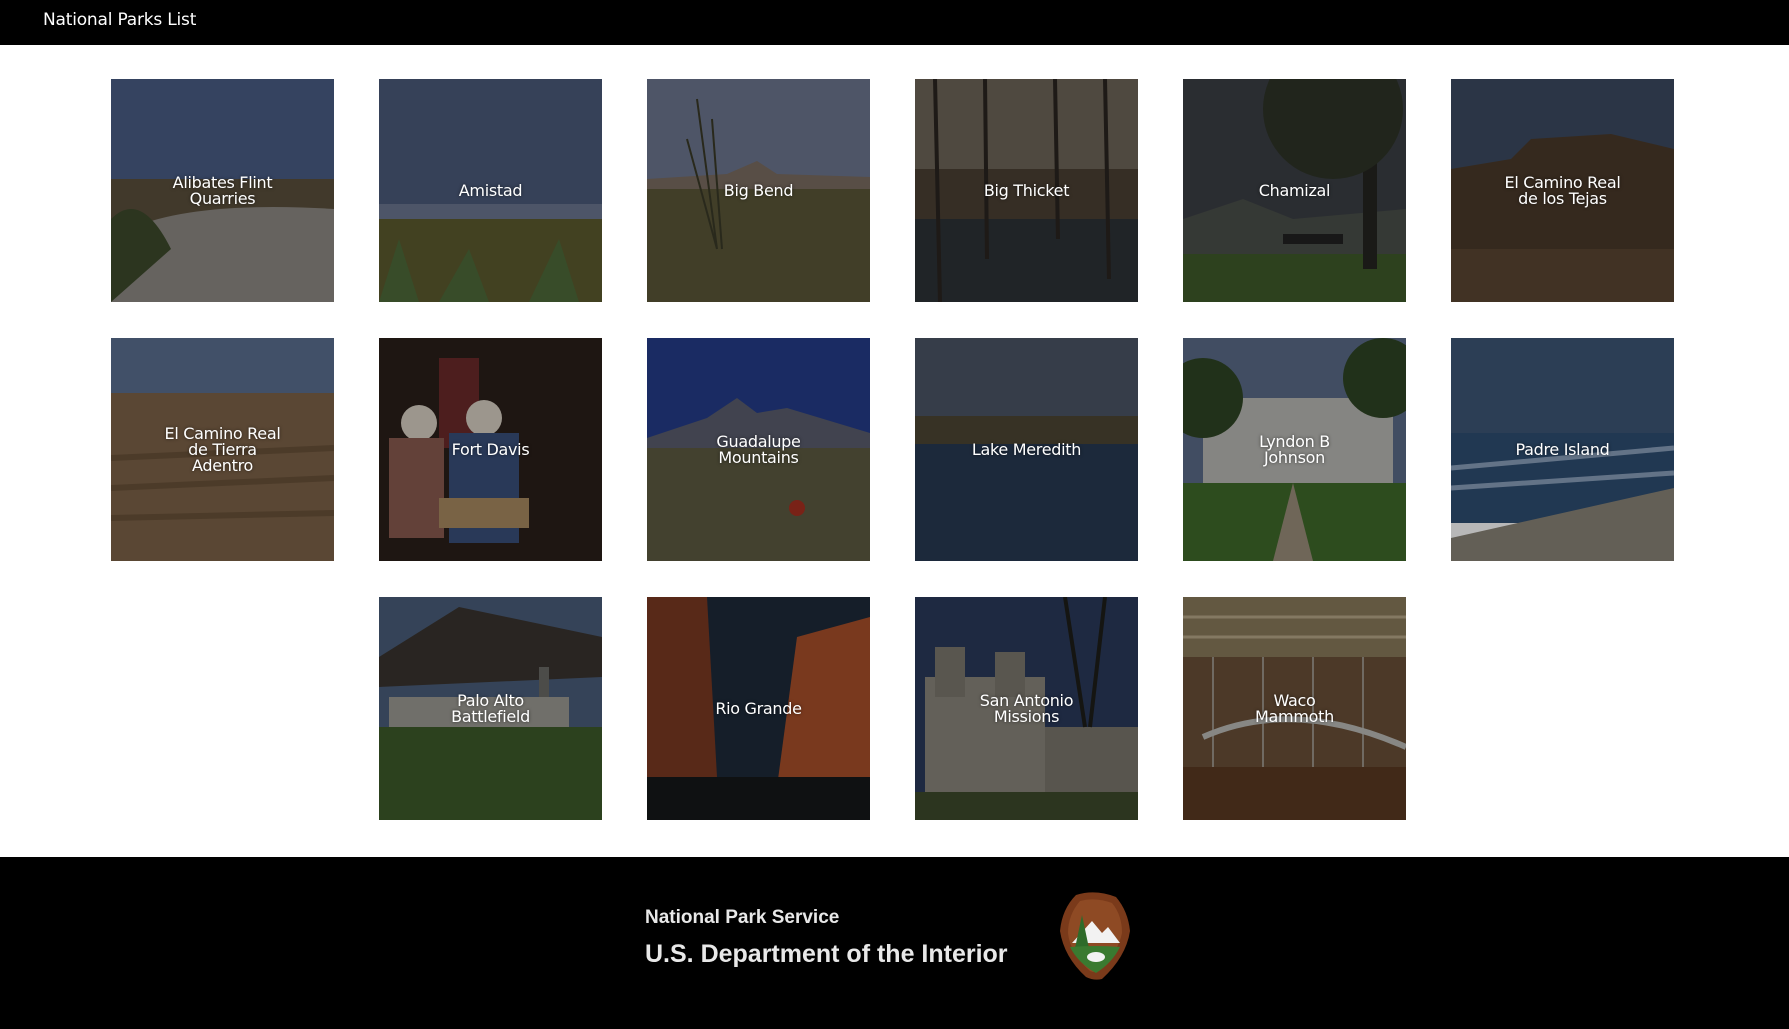 Image resolution: width=1789 pixels, height=1029 pixels. I want to click on park-tile-big-bend: Big Bend, so click(758, 190).